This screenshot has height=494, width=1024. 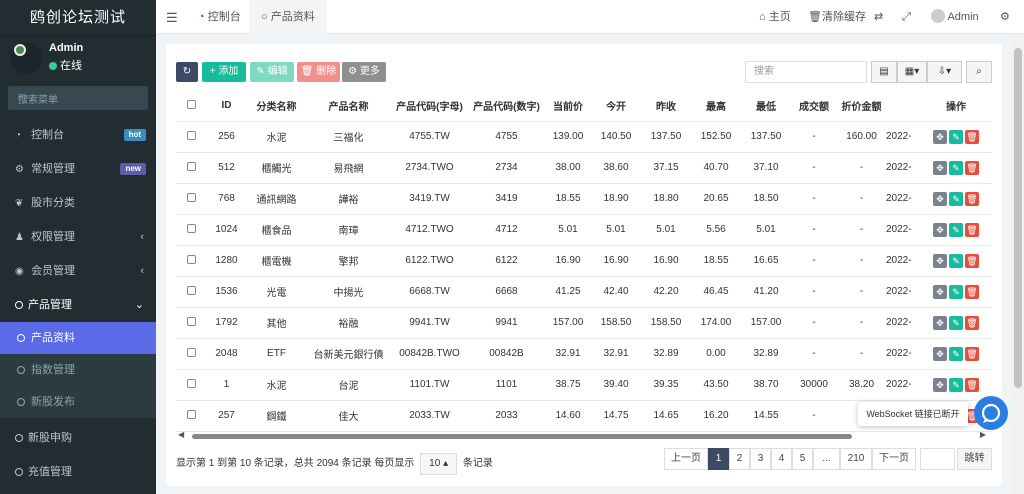 I want to click on sidebar-item-products: 产品管理 ⌄, so click(x=78, y=305).